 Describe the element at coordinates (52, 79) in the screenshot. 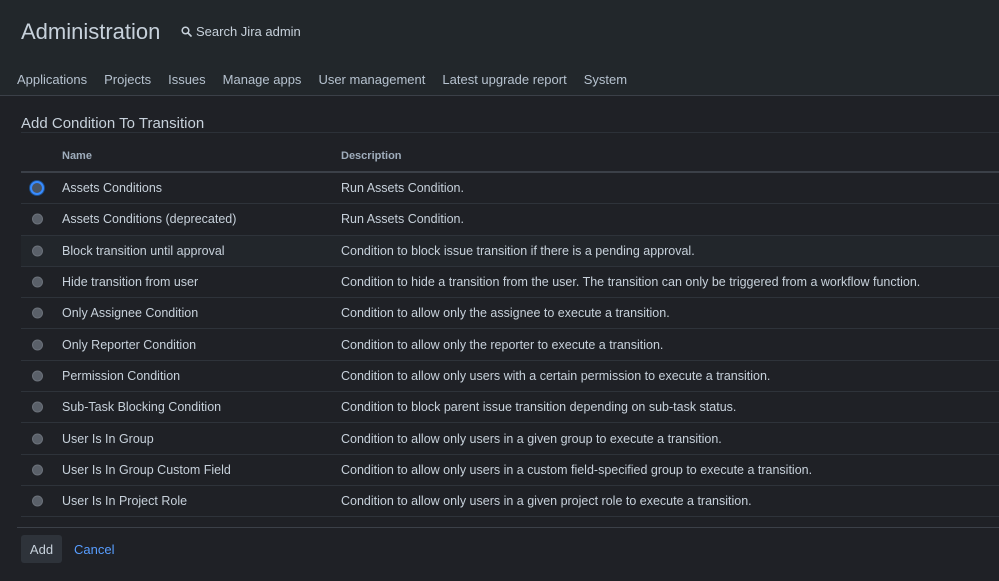

I see `tab-applications: Applications` at that location.